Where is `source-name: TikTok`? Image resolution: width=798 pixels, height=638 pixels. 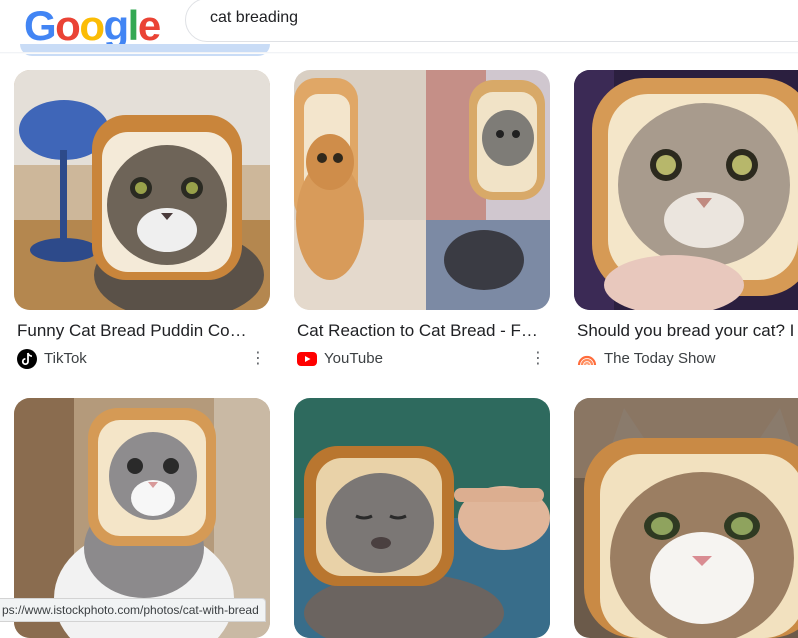
source-name: TikTok is located at coordinates (65, 358).